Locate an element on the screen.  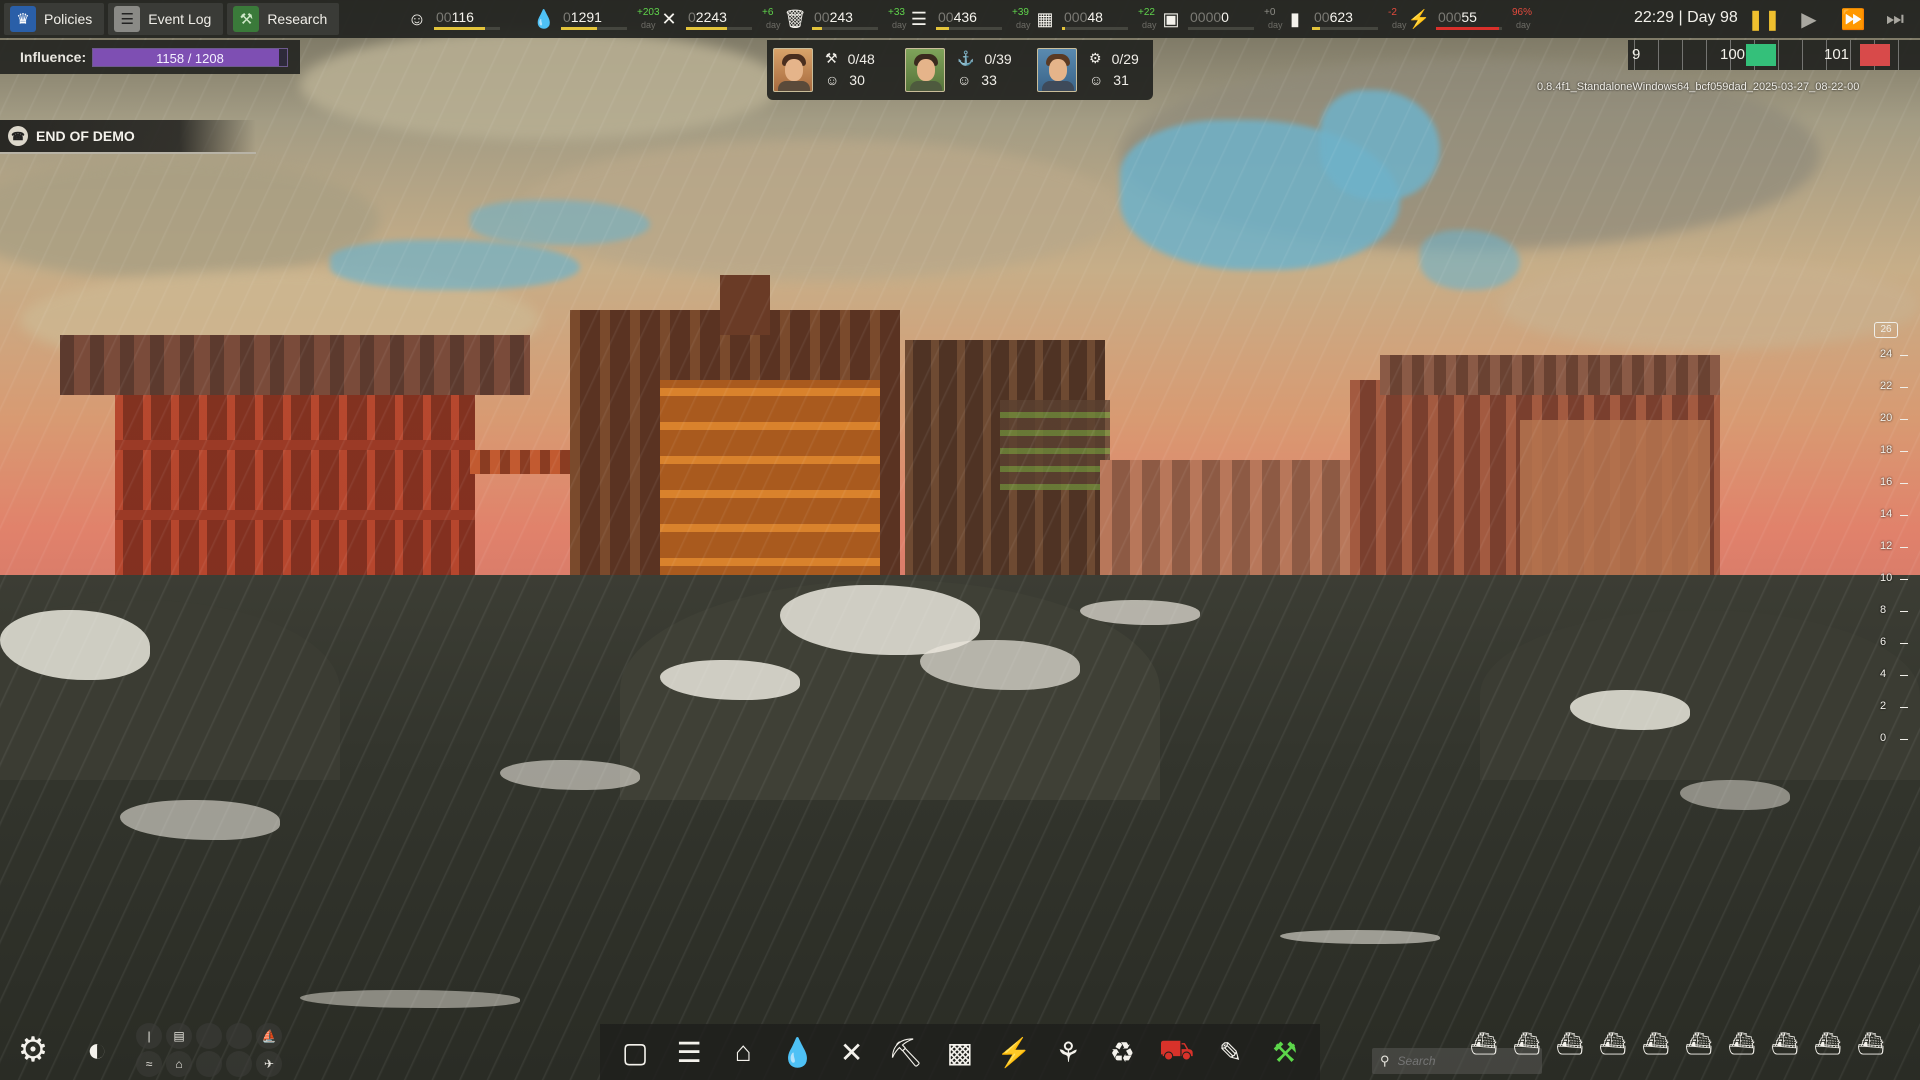
build-menu: ▢ ☰ ⌂ 💧 ✕ ⛏ ▩ ⚡ ⚘ ♻ ⛟ ✎ ⚒ is located at coordinates (960, 1052).